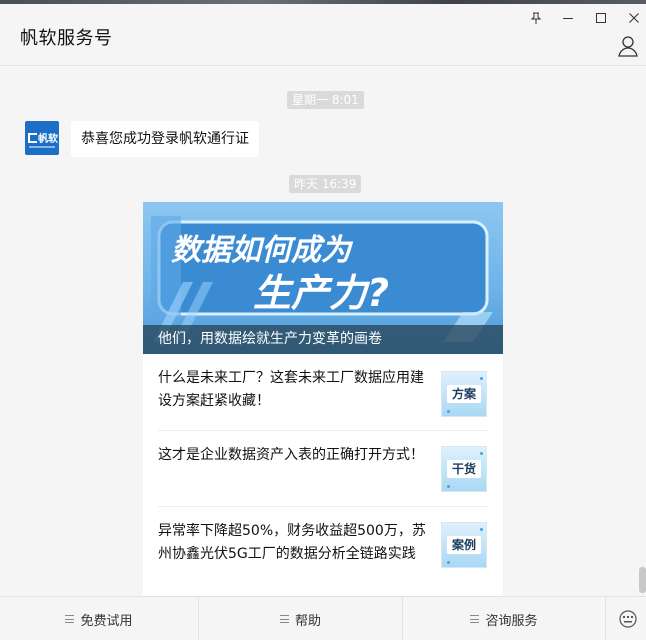  Describe the element at coordinates (568, 18) in the screenshot. I see `minimize-icon` at that location.